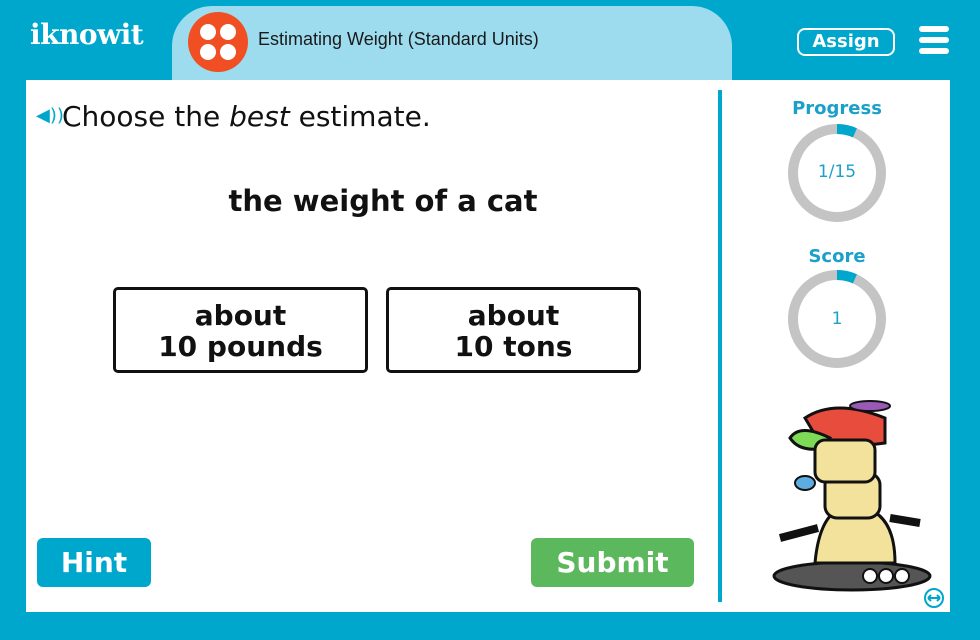 The width and height of the screenshot is (980, 640). What do you see at coordinates (837, 256) in the screenshot?
I see `score-label: Score` at bounding box center [837, 256].